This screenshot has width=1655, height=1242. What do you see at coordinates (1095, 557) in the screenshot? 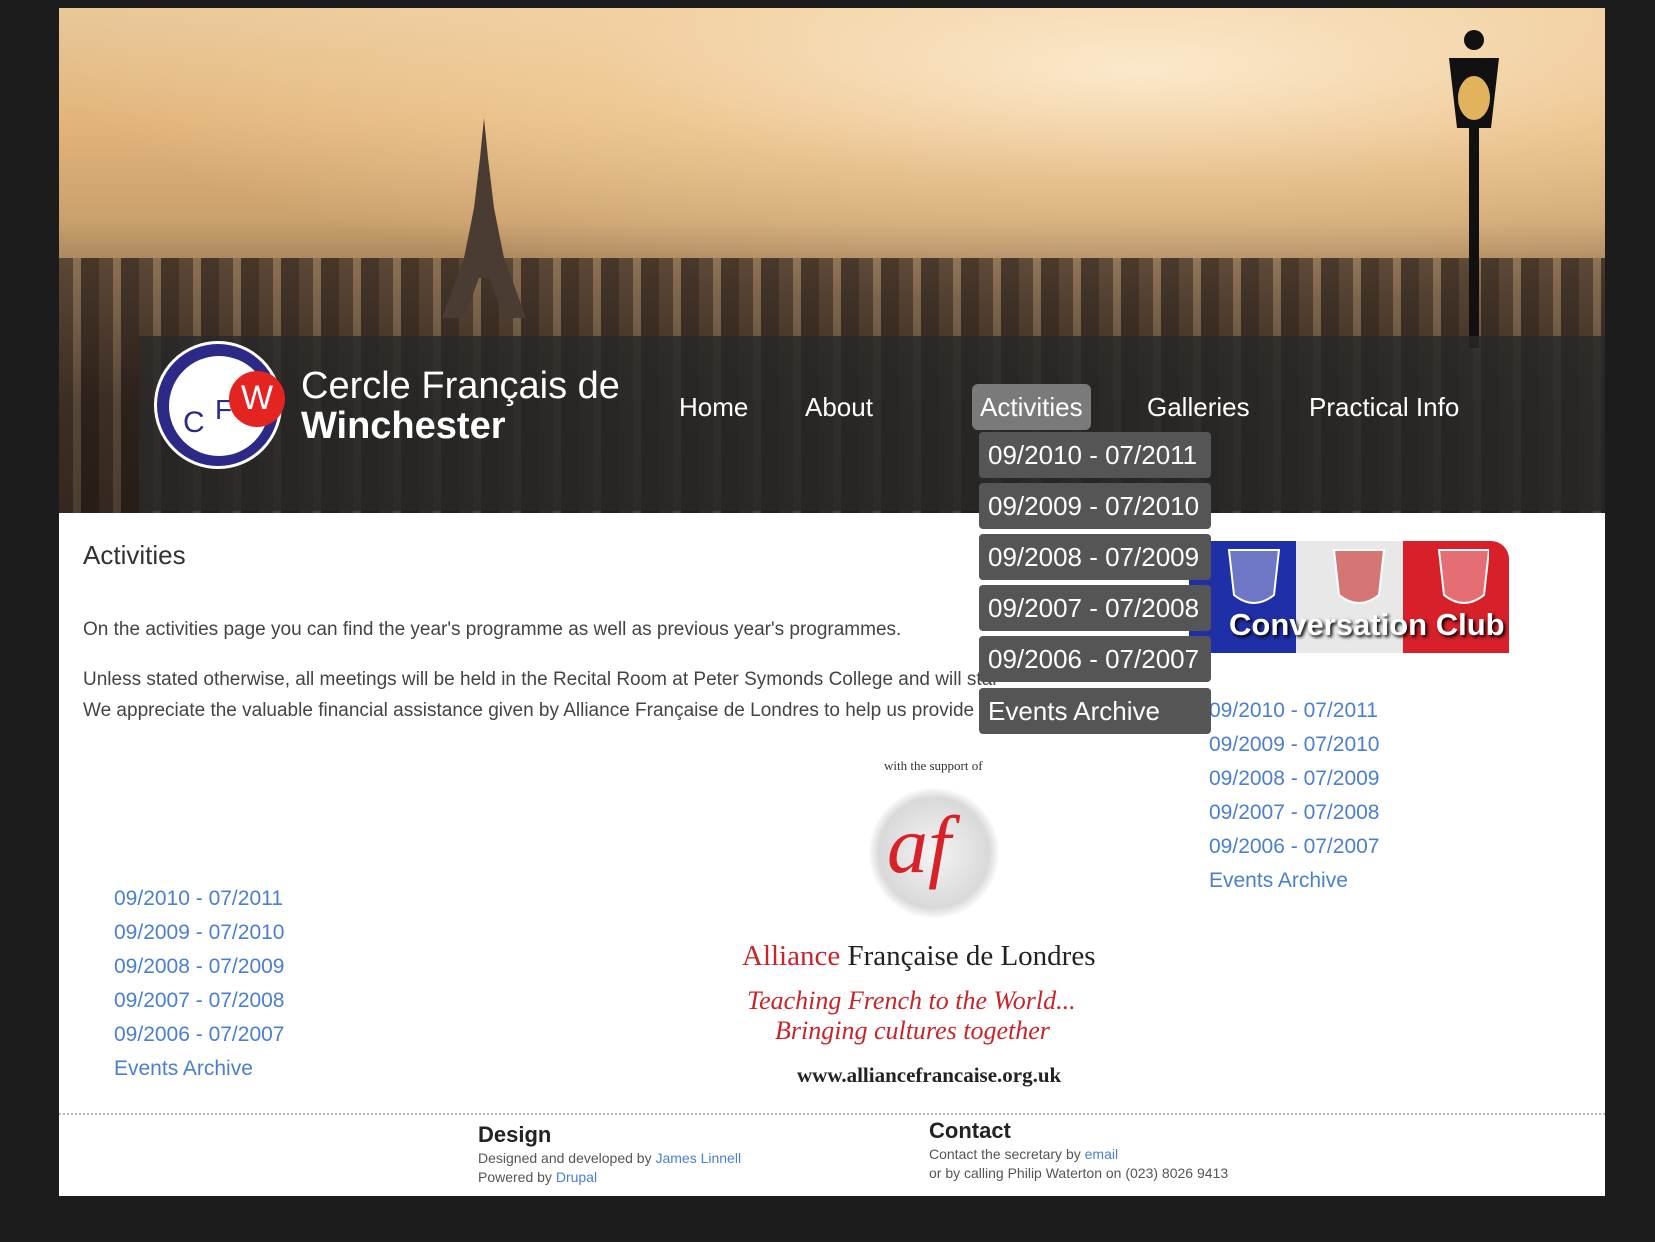
I see `dropdown-item-2008: 09/2008 - 07/2009` at bounding box center [1095, 557].